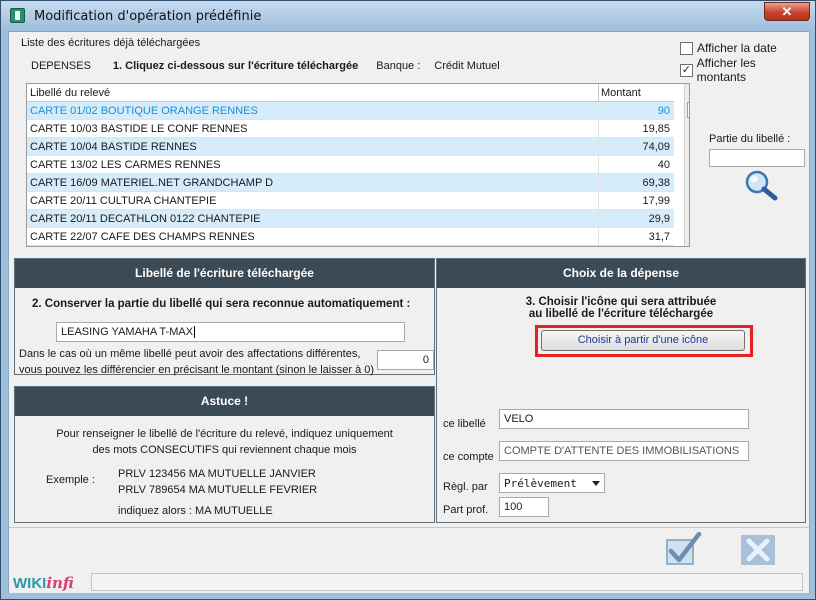  What do you see at coordinates (689, 241) in the screenshot?
I see `scroll-down-icon` at bounding box center [689, 241].